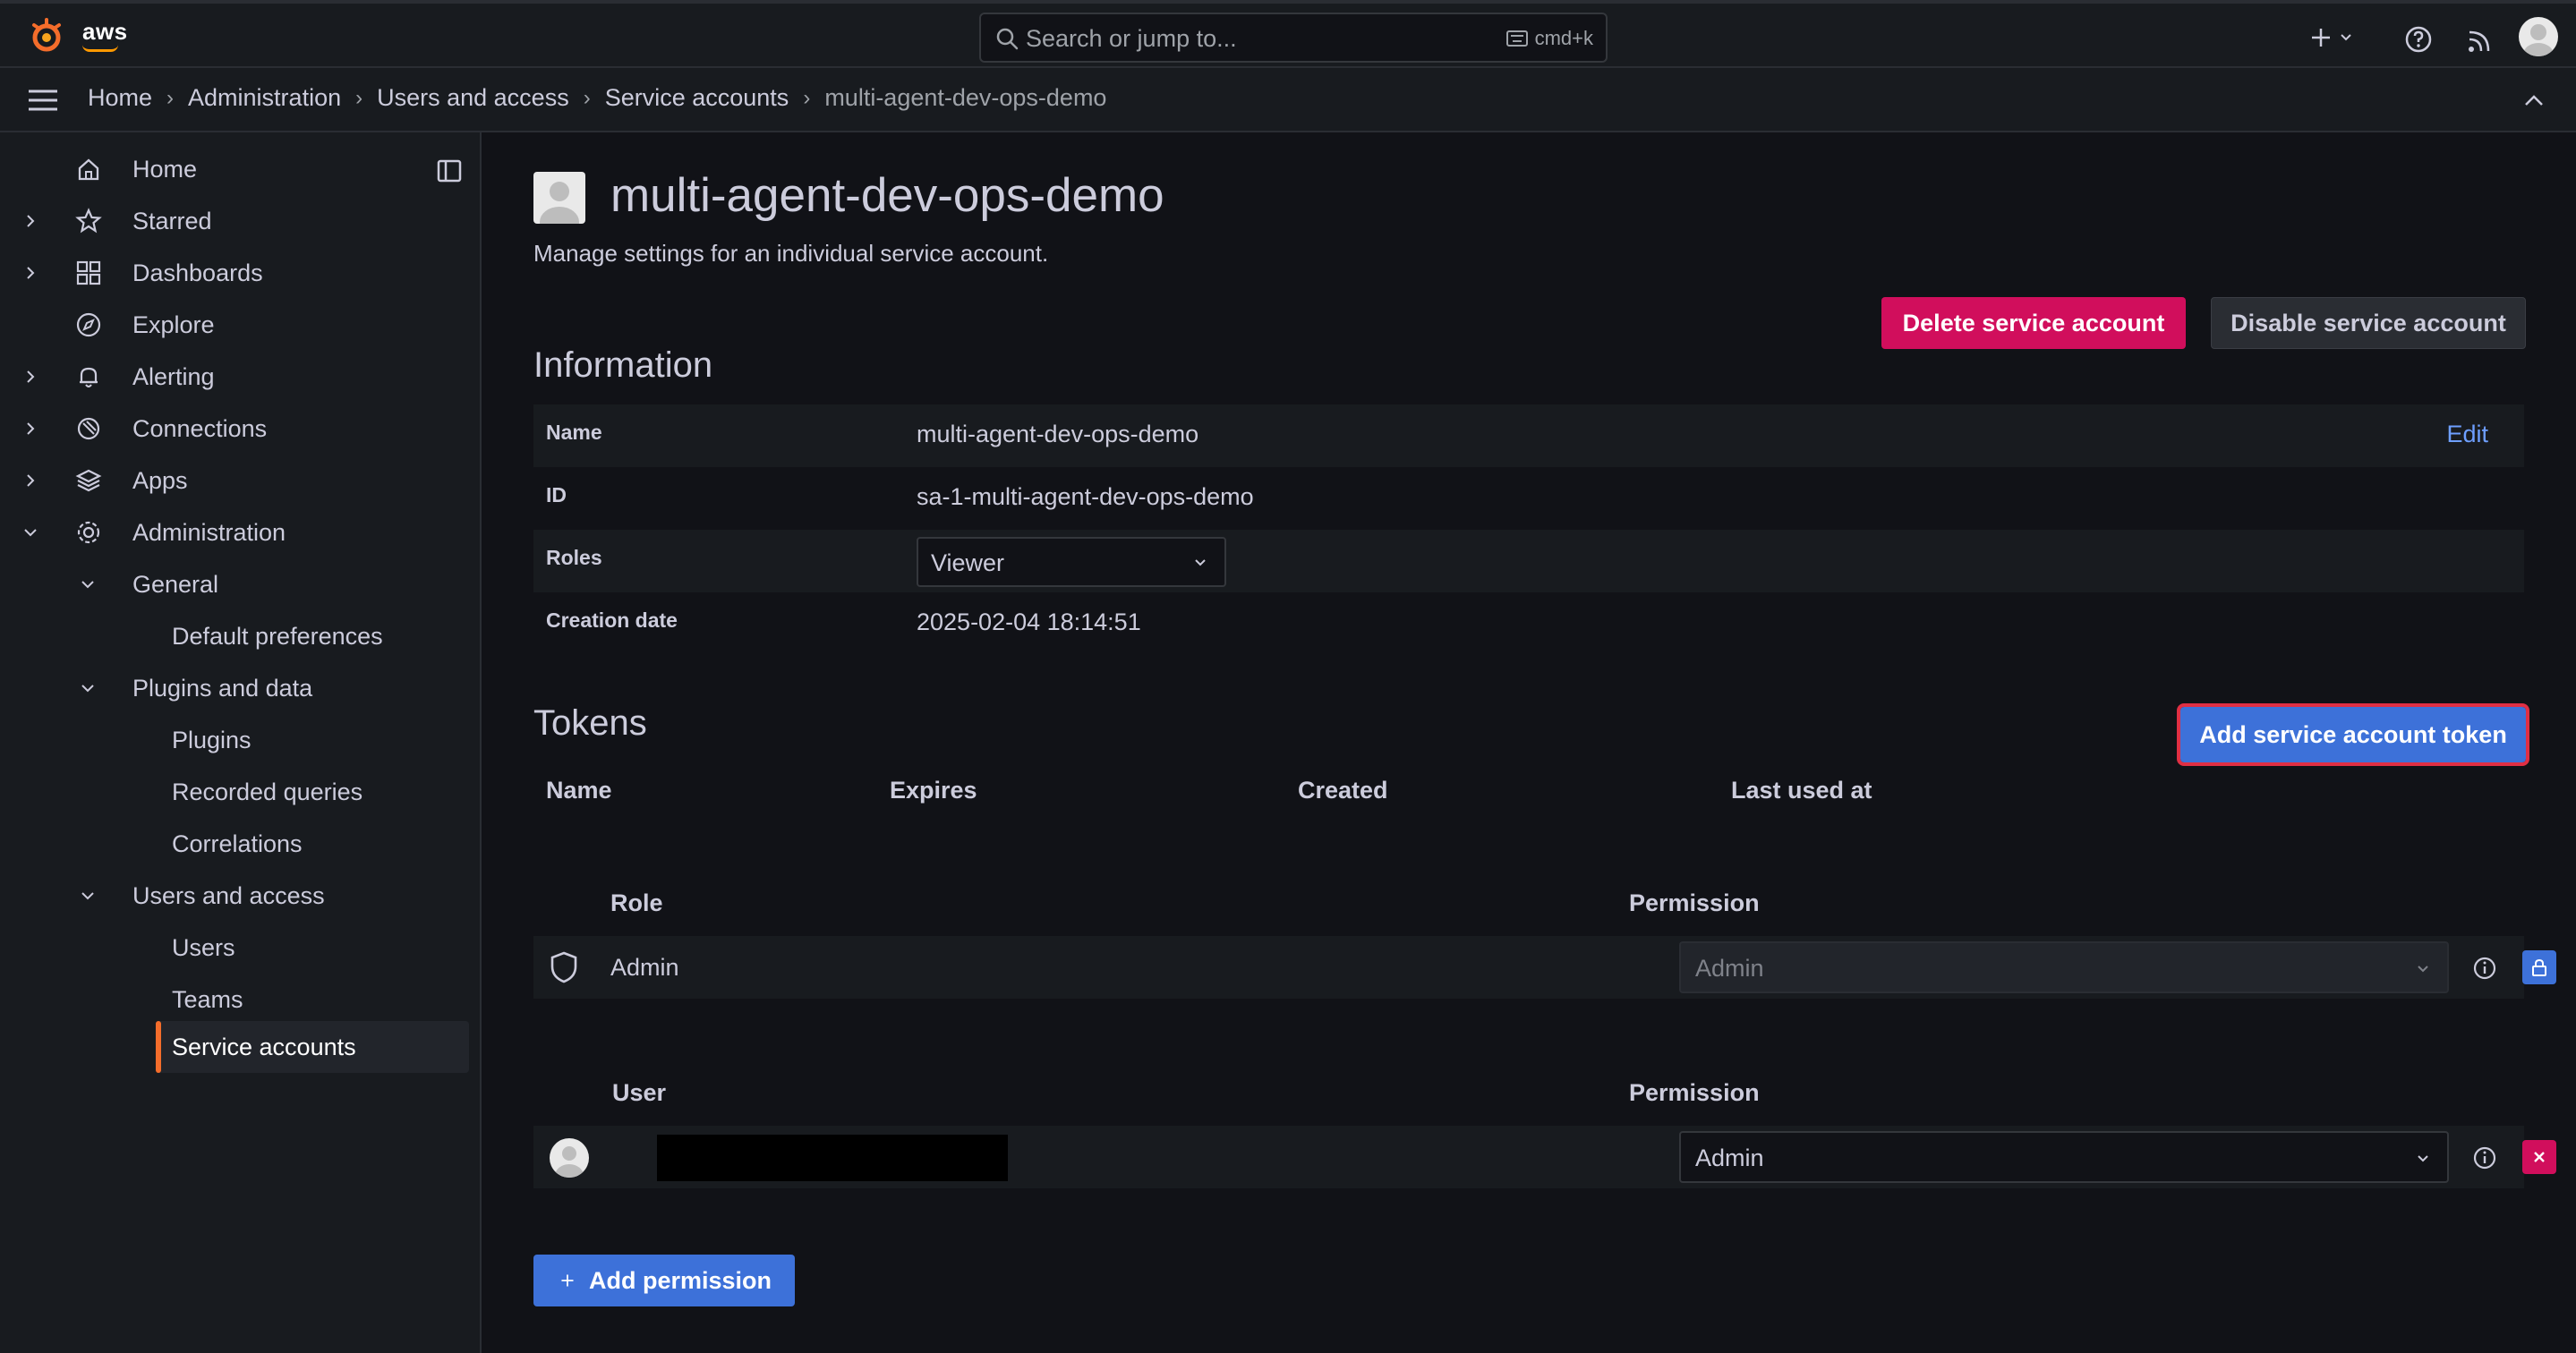 Image resolution: width=2576 pixels, height=1353 pixels. Describe the element at coordinates (697, 98) in the screenshot. I see `breadcrumb-service-accounts: Service accounts` at that location.